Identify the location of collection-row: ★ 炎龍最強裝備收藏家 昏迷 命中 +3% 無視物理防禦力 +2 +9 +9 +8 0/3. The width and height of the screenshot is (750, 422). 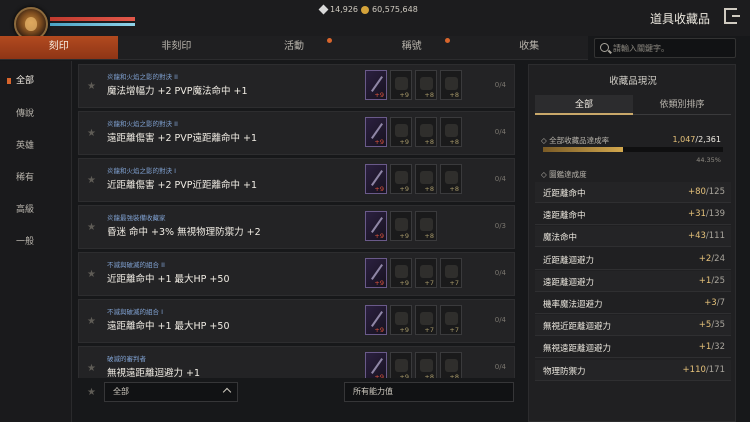
(296, 227).